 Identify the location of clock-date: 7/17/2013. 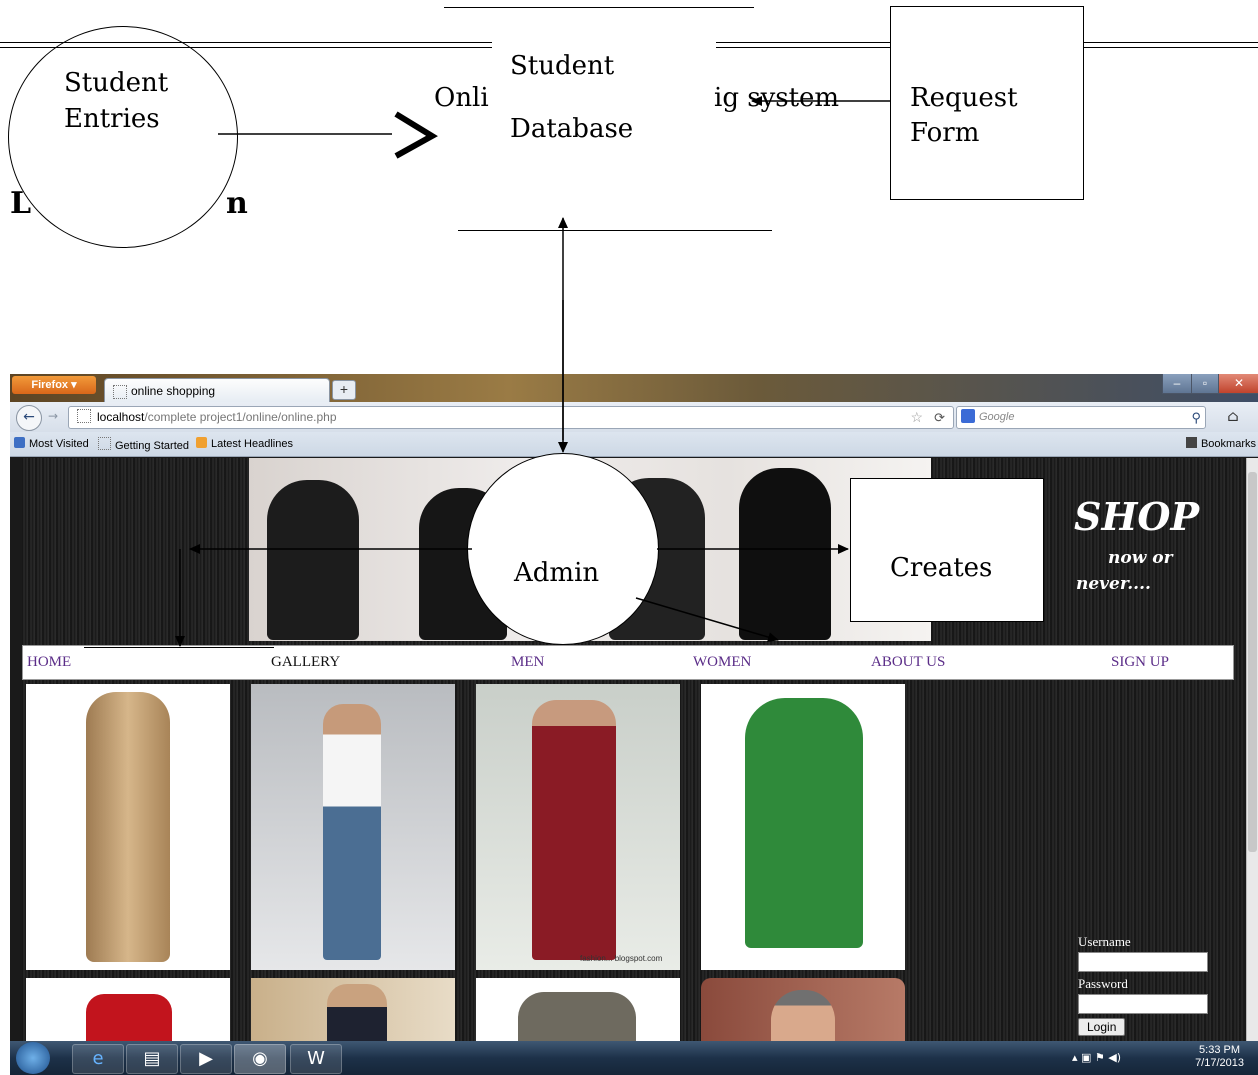
(1219, 1063).